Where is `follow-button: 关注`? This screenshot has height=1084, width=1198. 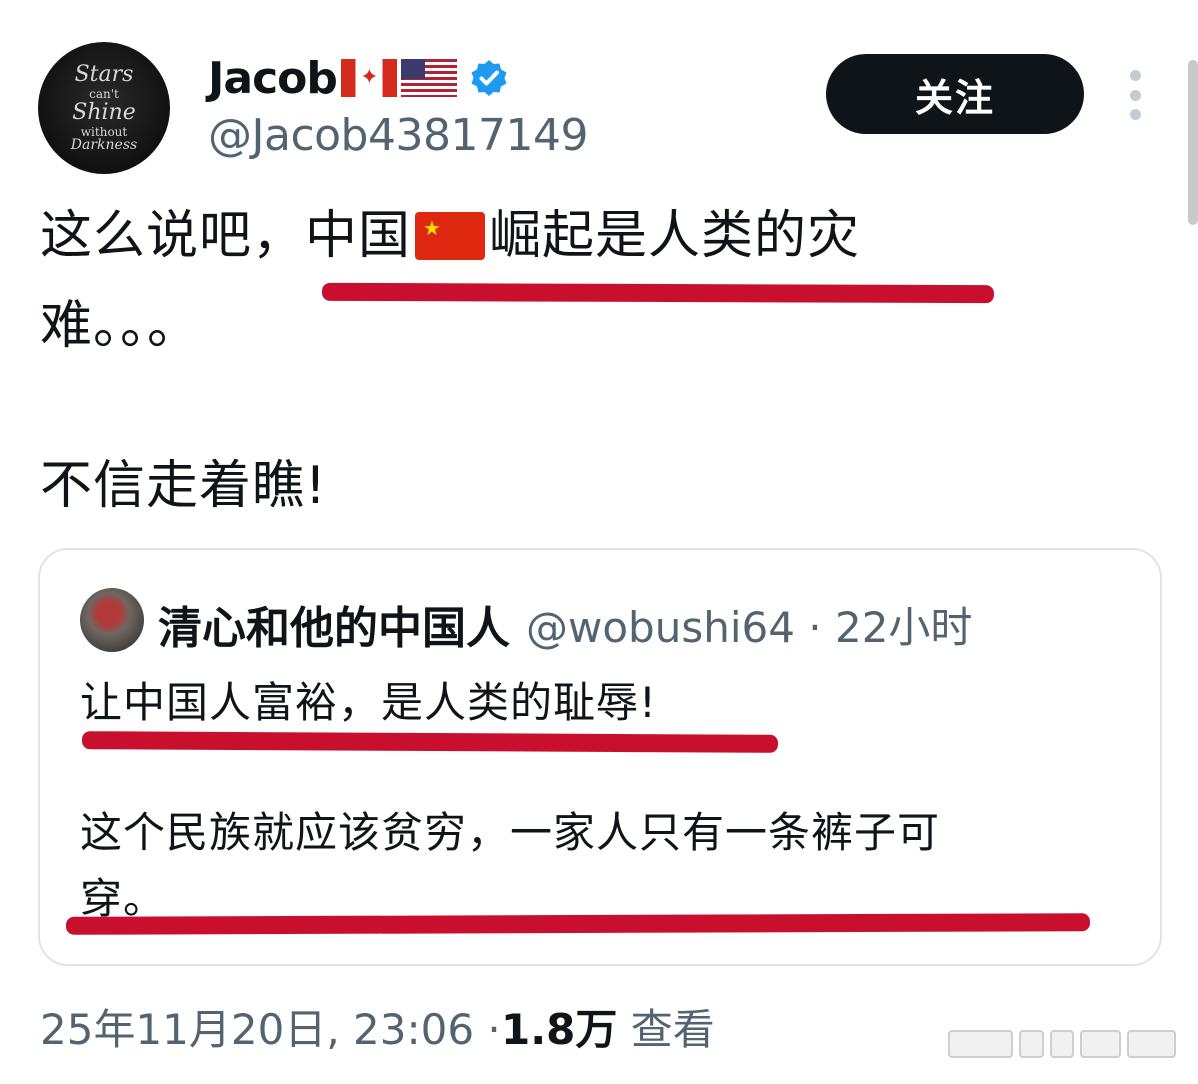
follow-button: 关注 is located at coordinates (955, 94).